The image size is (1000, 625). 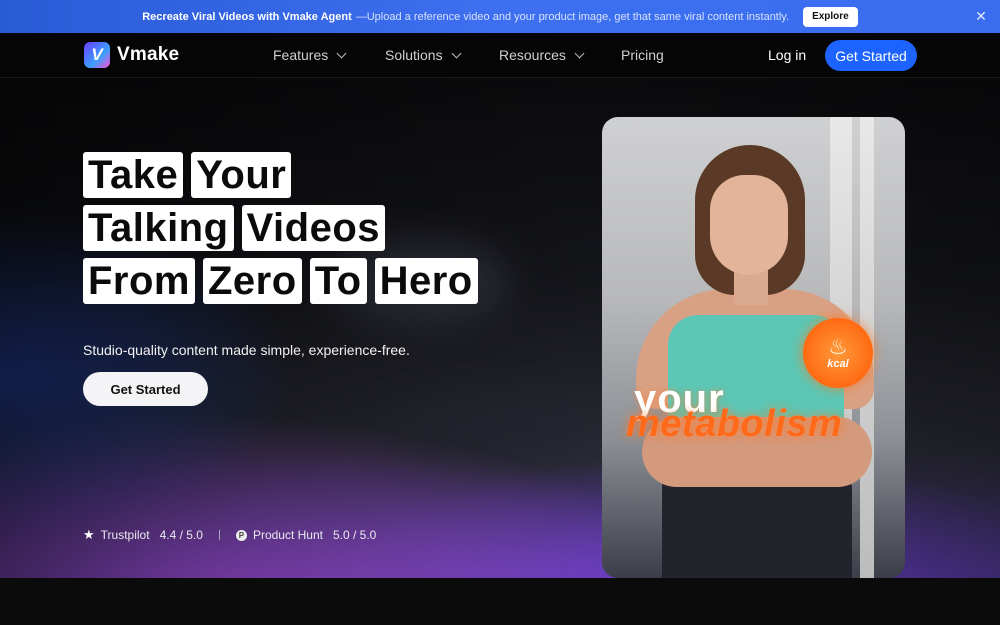 I want to click on headline-row: Talking Videos, so click(x=284, y=228).